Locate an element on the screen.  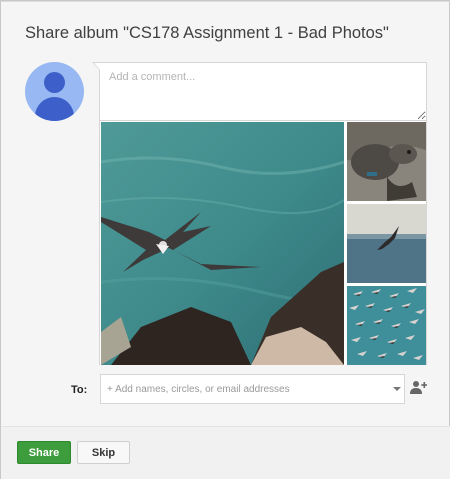
to-label: To: is located at coordinates (79, 390).